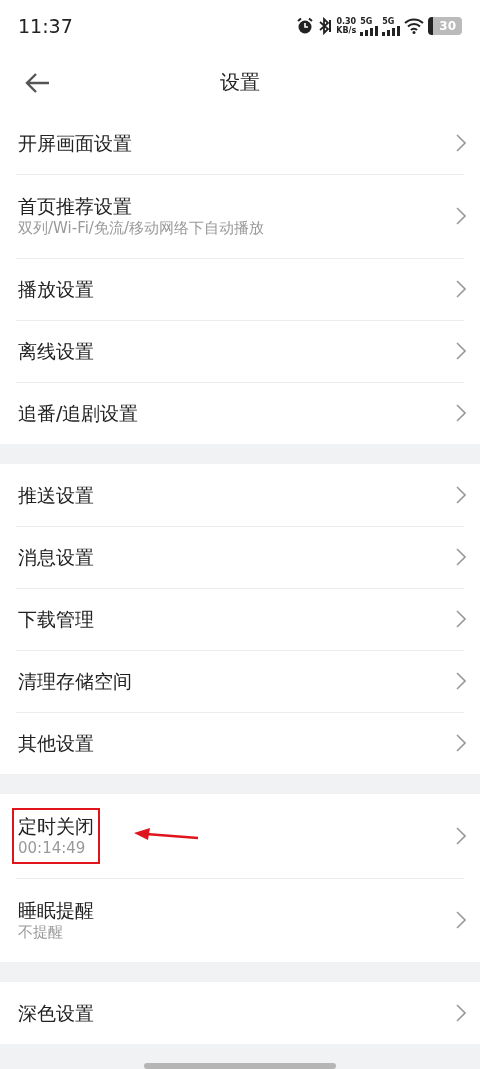 The image size is (480, 1069). I want to click on speed-value: 0.30, so click(346, 21).